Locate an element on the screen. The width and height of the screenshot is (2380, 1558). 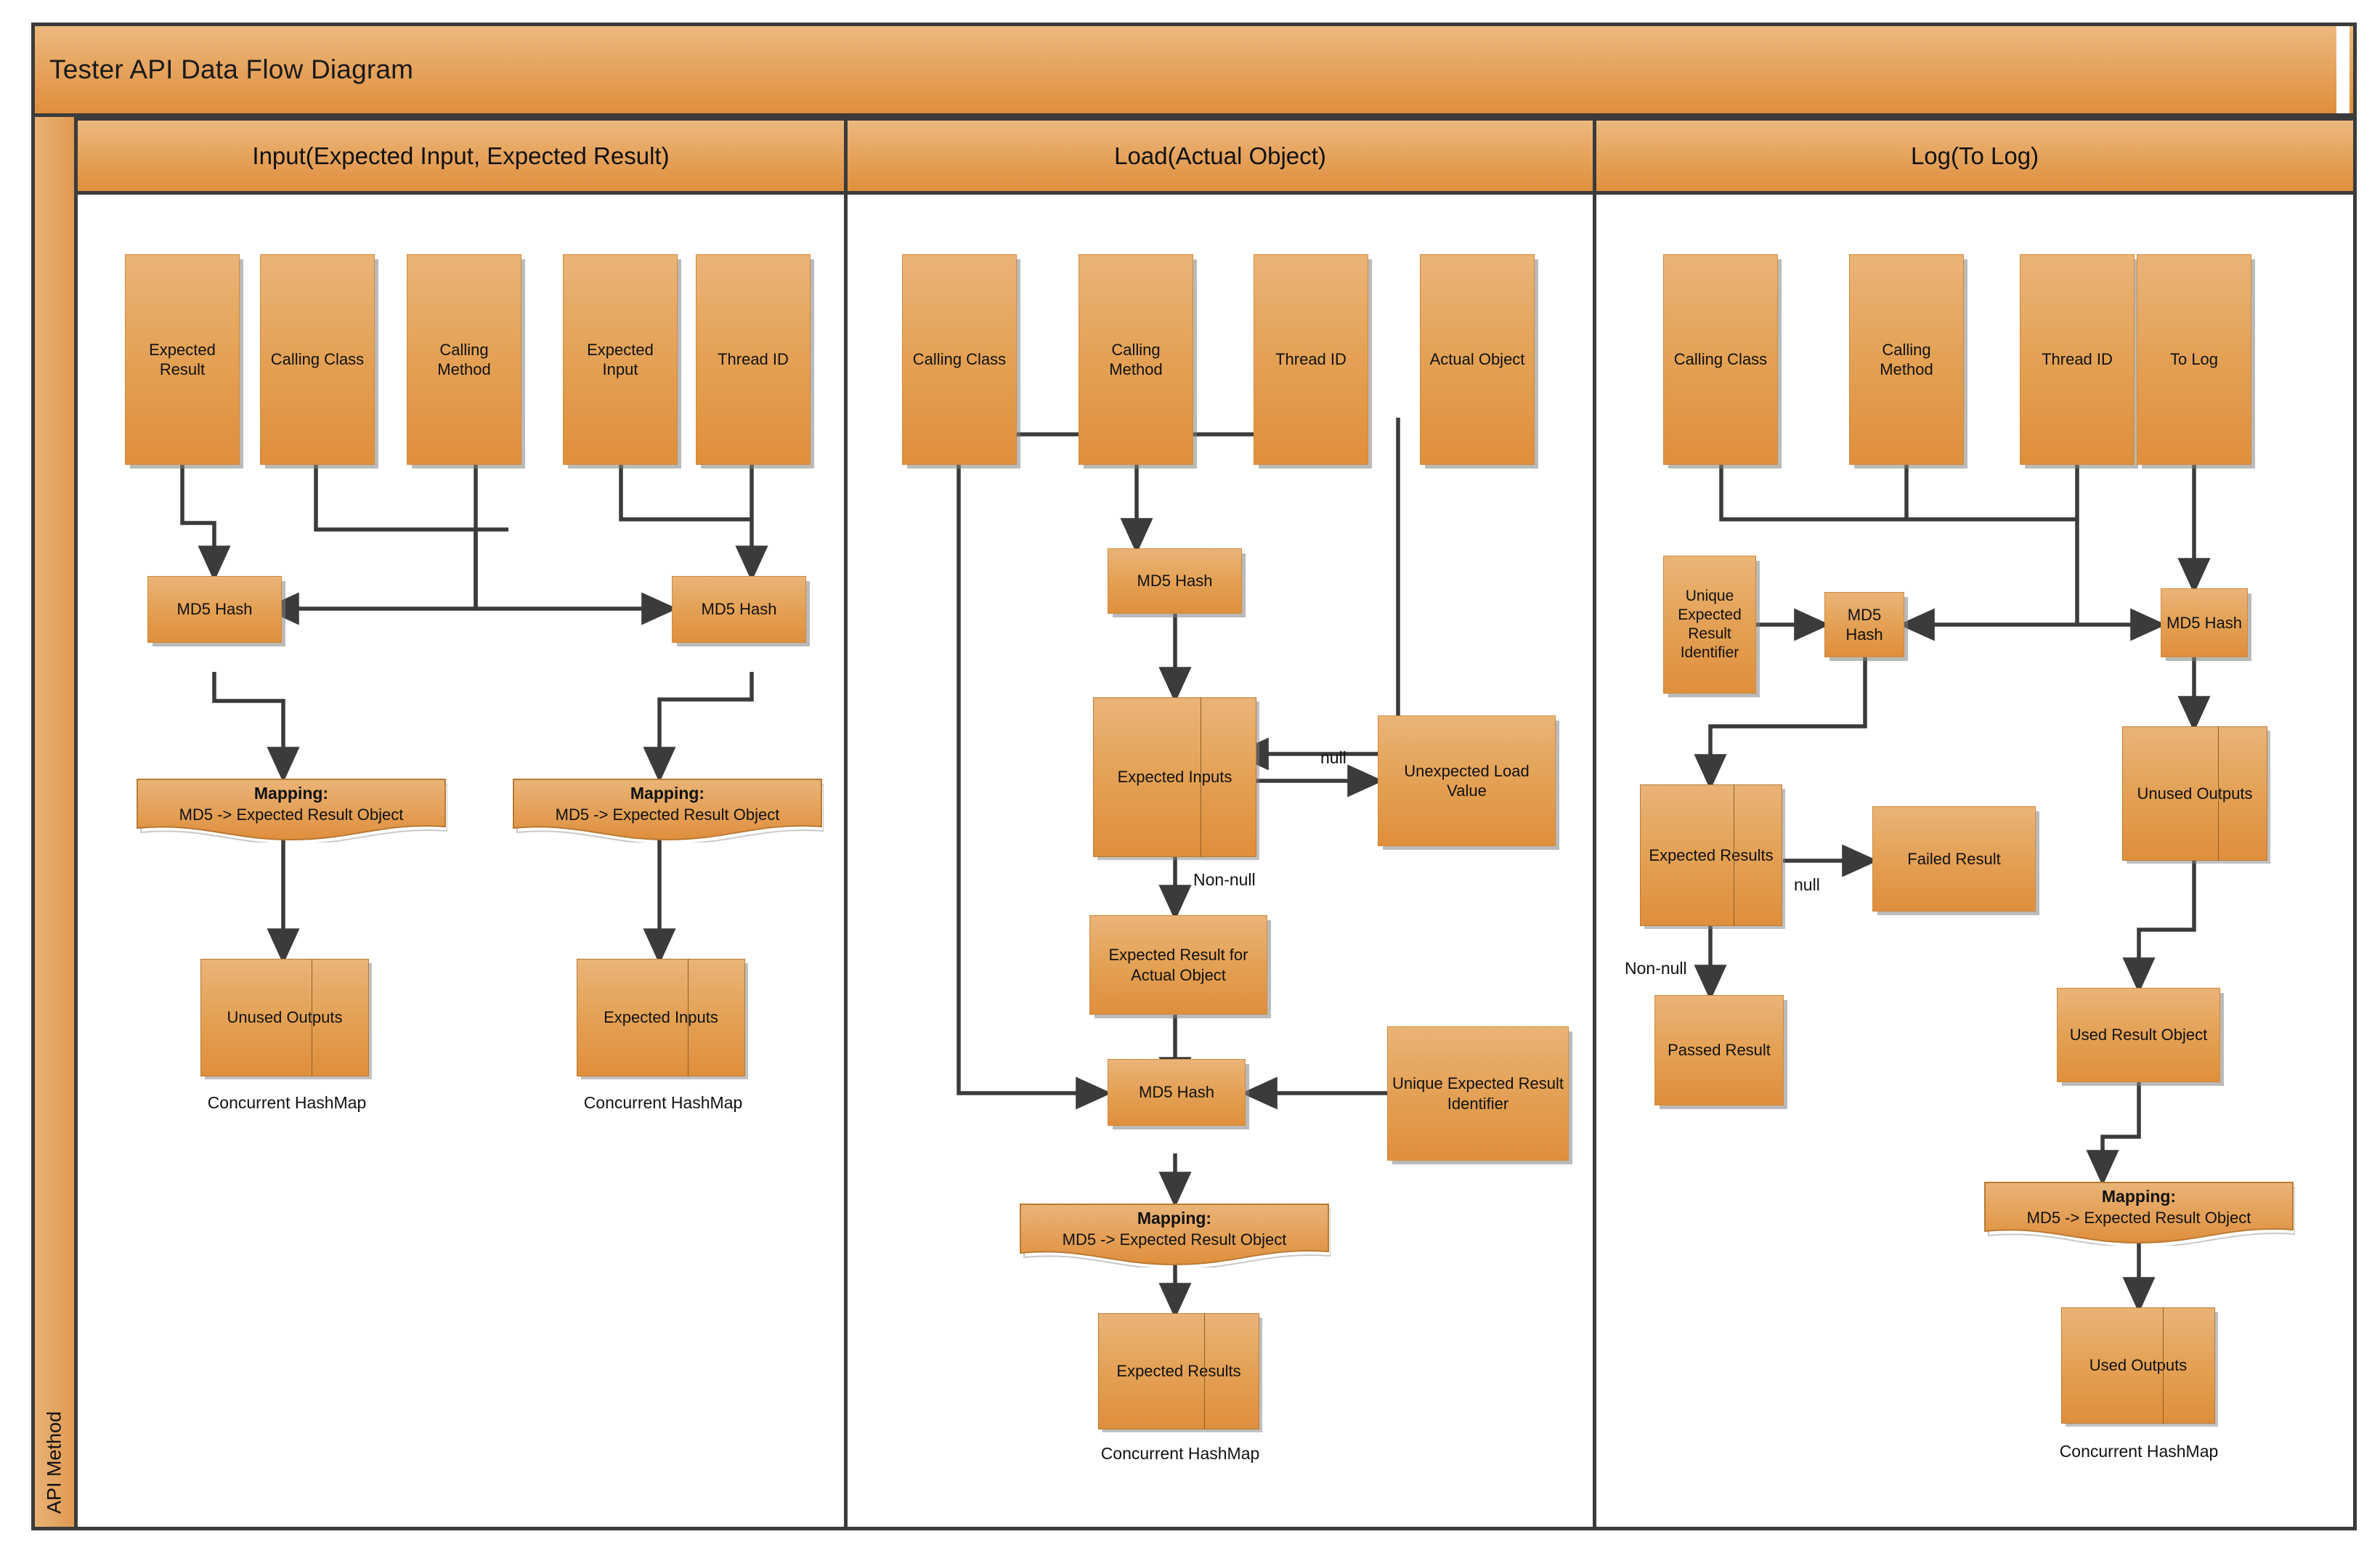
node-unexpected-load-value: Unexpected Load Value is located at coordinates (1467, 780).